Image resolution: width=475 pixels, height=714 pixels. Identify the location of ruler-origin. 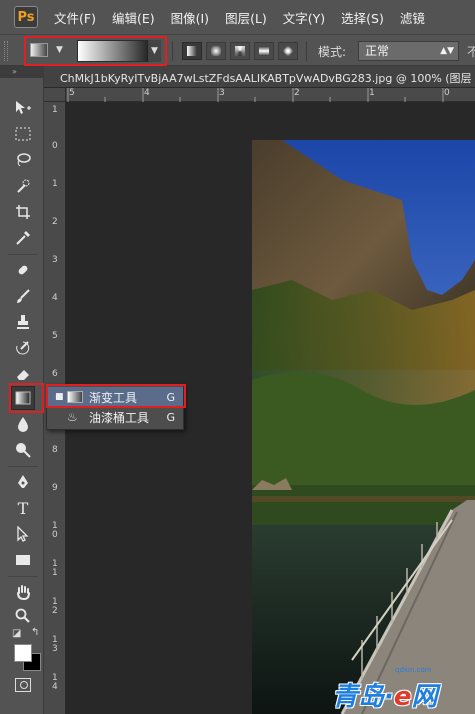
(55, 95).